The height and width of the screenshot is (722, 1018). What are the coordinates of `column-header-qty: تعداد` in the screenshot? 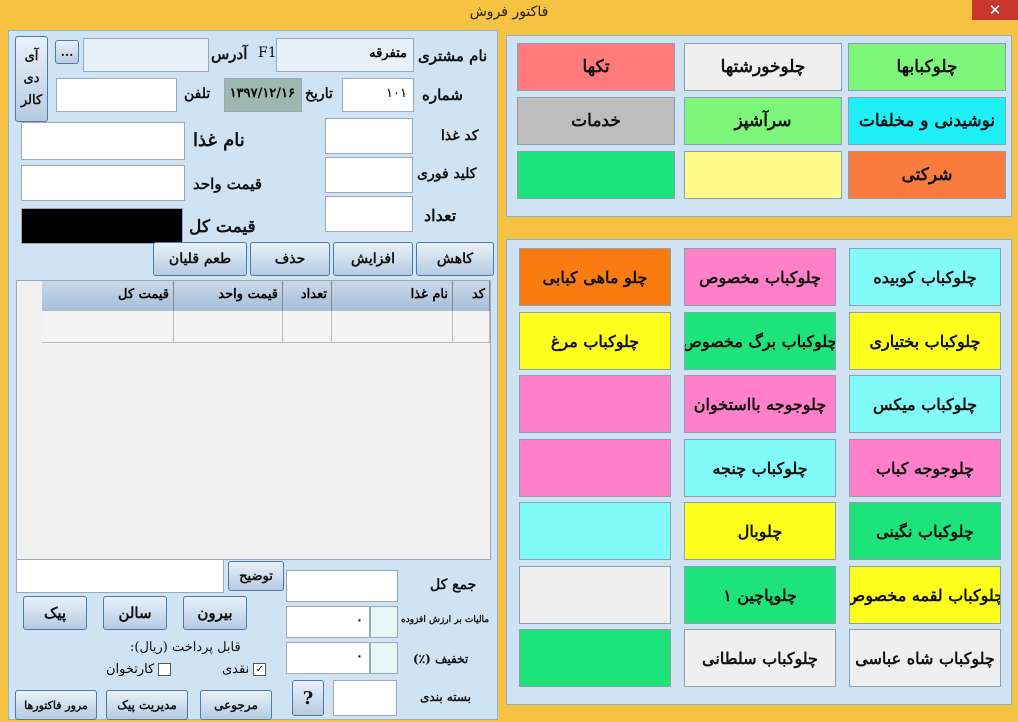 It's located at (307, 296).